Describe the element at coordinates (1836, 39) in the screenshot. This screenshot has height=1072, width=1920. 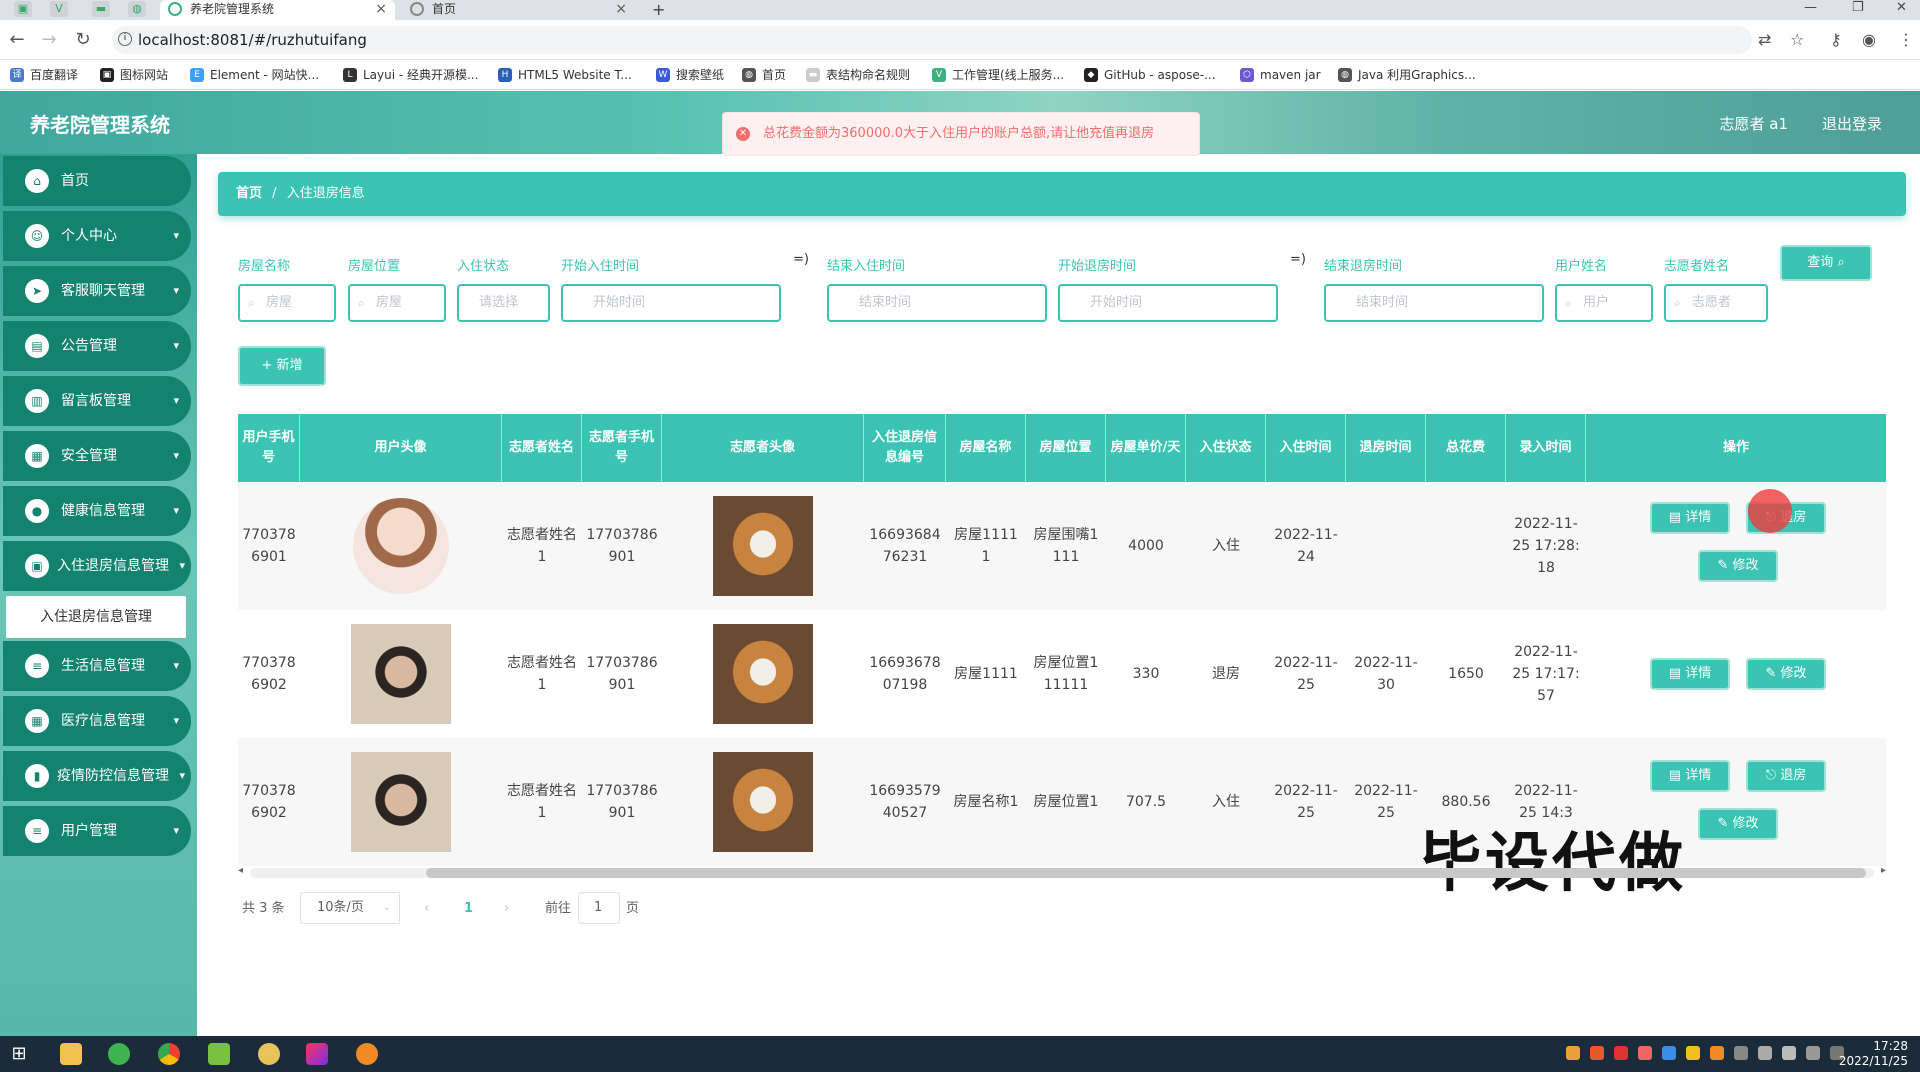
I see `key-icon: ⚷` at that location.